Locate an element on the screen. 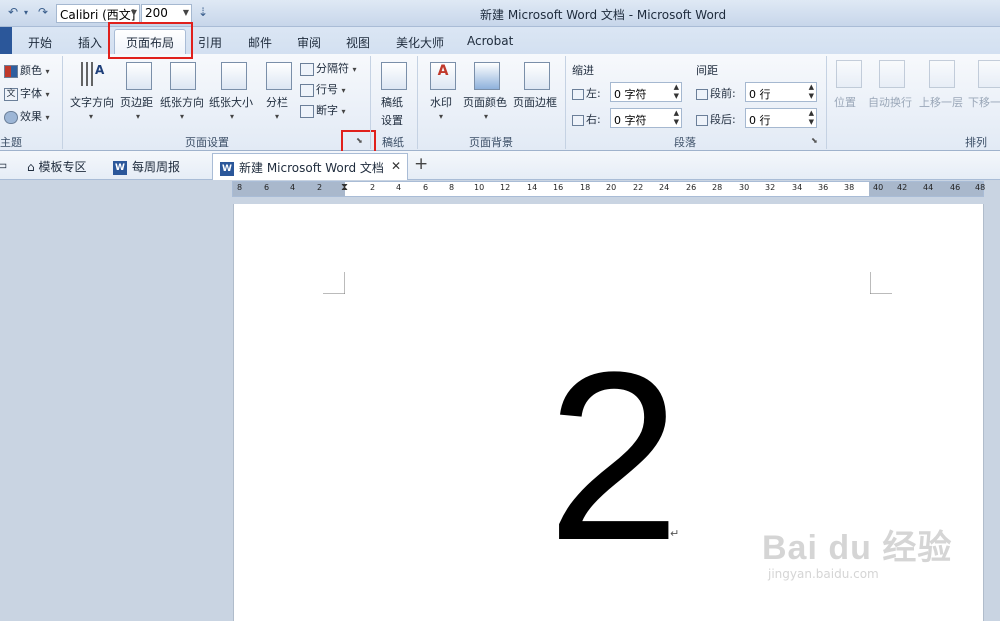  indent-left-text: 左: is located at coordinates (593, 93).